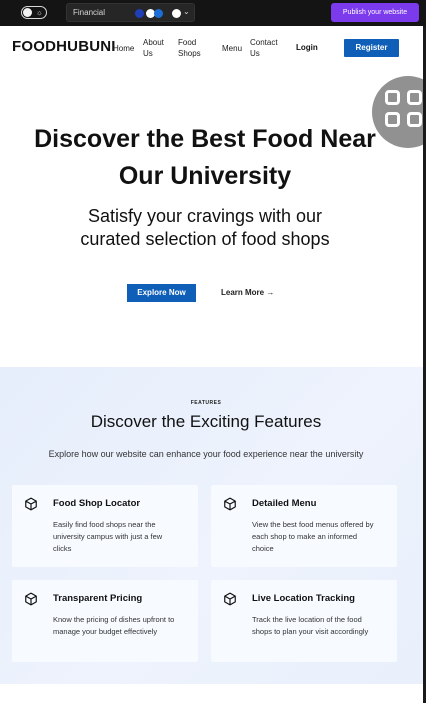 This screenshot has width=426, height=703. What do you see at coordinates (266, 48) in the screenshot?
I see `nav-link-contact: Contact Us` at bounding box center [266, 48].